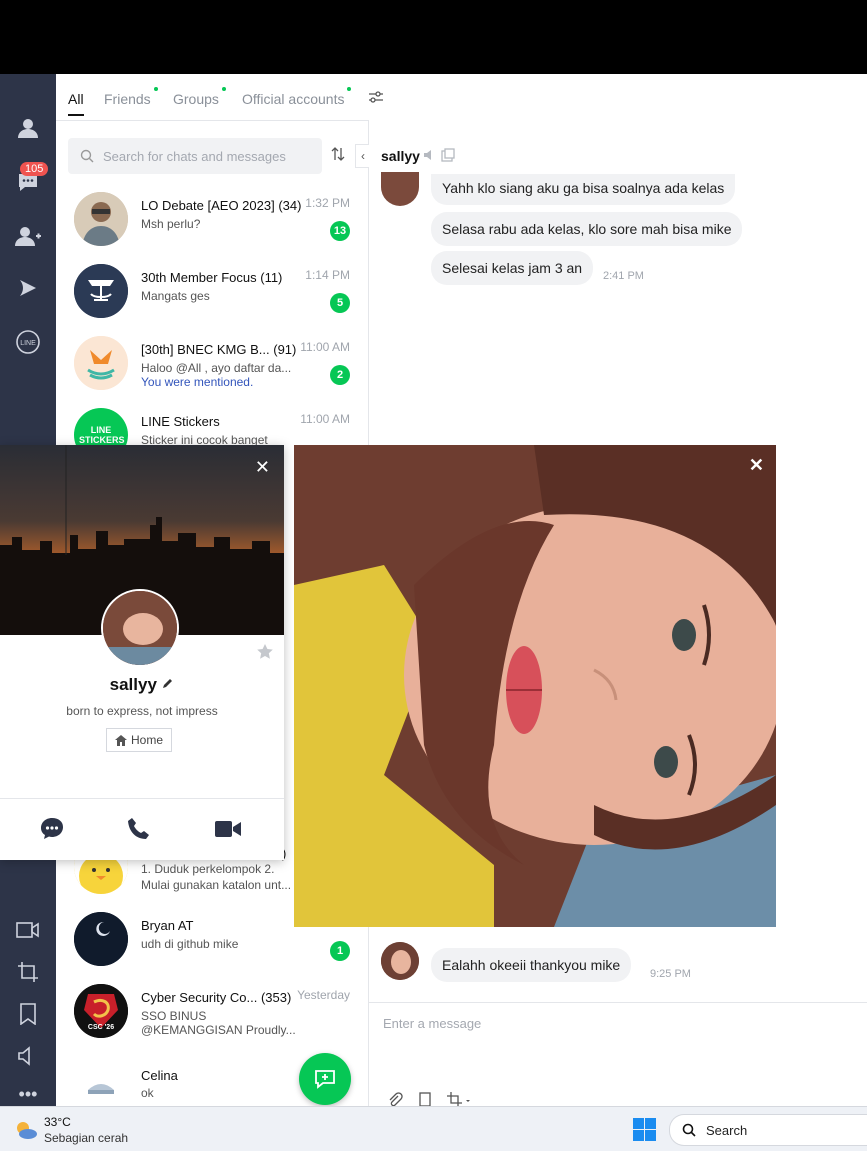 The height and width of the screenshot is (1151, 867). I want to click on taskbar: 33°C Sebagian cerah Search, so click(433, 1128).